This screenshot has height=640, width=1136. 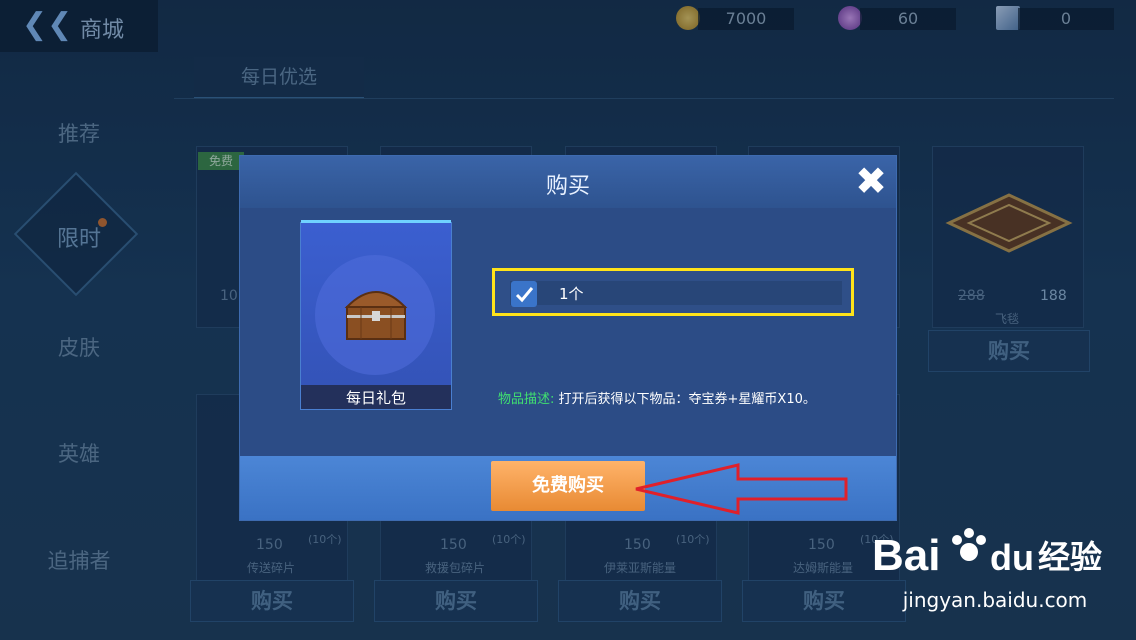 I want to click on svg-text: 经验, so click(x=1070, y=557).